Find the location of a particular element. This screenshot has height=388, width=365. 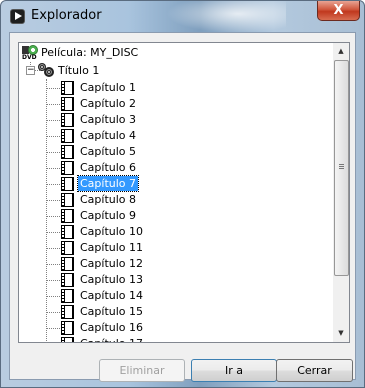

chapter-label: Capítulo 8 is located at coordinates (108, 199).